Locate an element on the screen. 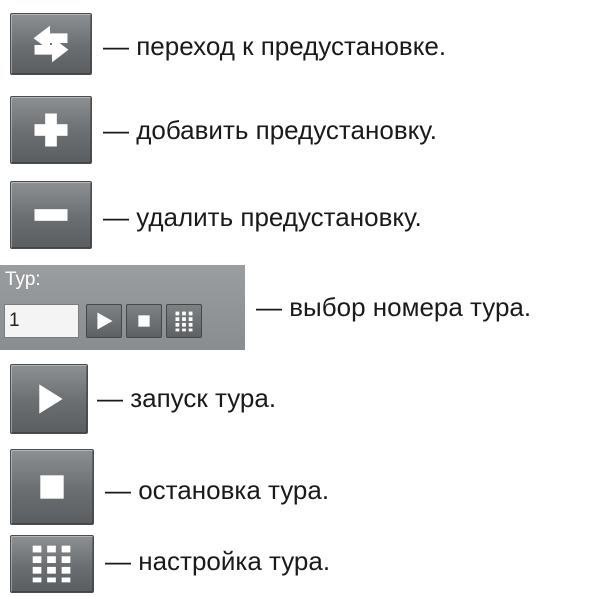  tour-settings-button is located at coordinates (184, 321).